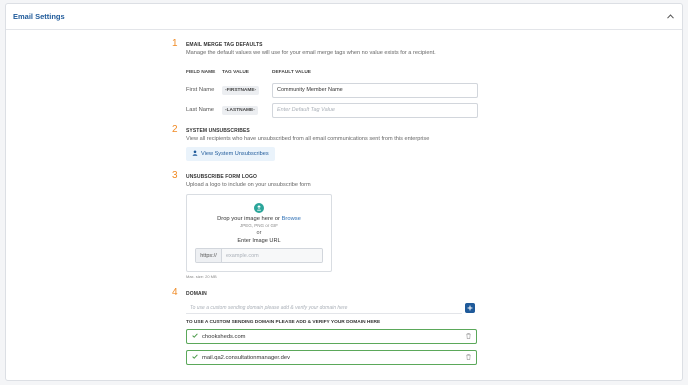 This screenshot has height=385, width=688. What do you see at coordinates (375, 110) in the screenshot?
I see `default-value-input: Enter Default Tag Value` at bounding box center [375, 110].